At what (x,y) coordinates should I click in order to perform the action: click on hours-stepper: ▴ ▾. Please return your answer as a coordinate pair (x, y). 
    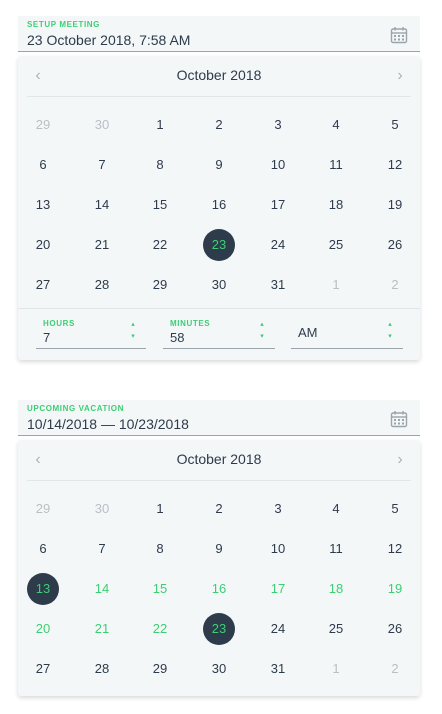
    Looking at the image, I should click on (133, 331).